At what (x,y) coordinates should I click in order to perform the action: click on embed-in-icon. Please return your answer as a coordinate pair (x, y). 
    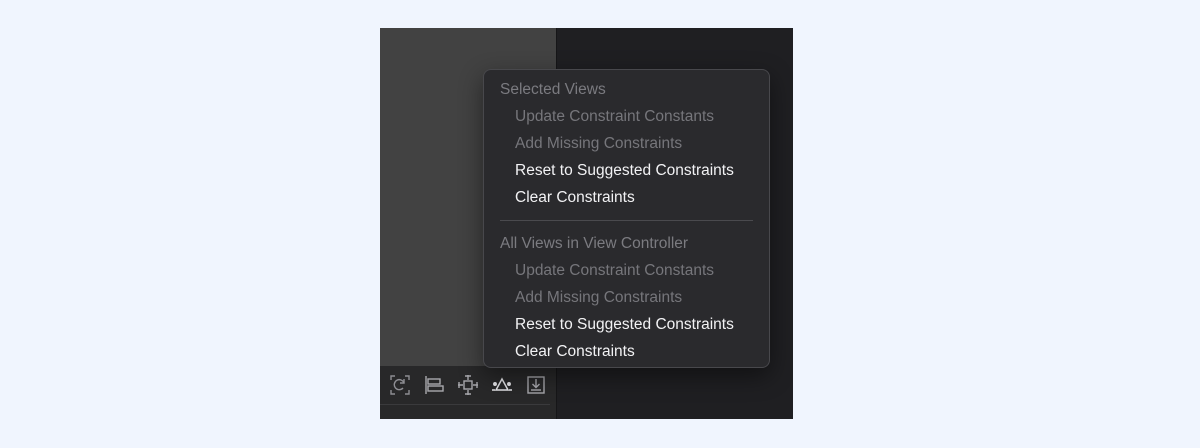
    Looking at the image, I should click on (536, 385).